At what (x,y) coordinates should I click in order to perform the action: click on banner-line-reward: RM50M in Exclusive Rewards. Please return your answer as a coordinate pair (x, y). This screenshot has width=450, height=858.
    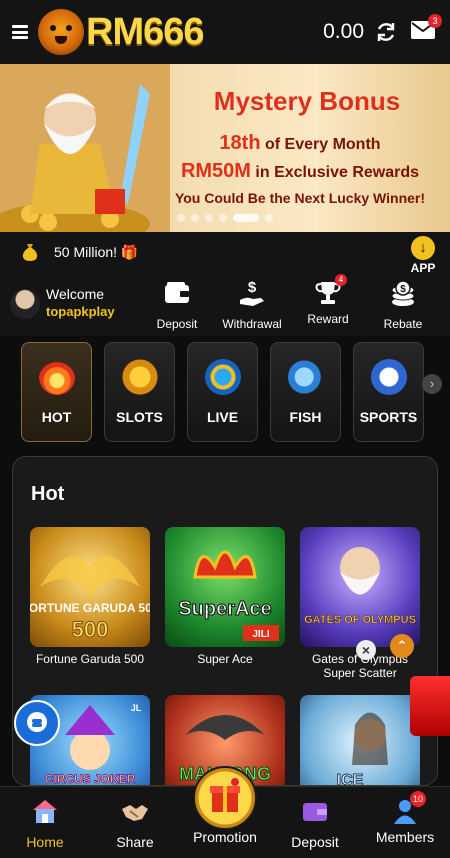
    Looking at the image, I should click on (300, 171).